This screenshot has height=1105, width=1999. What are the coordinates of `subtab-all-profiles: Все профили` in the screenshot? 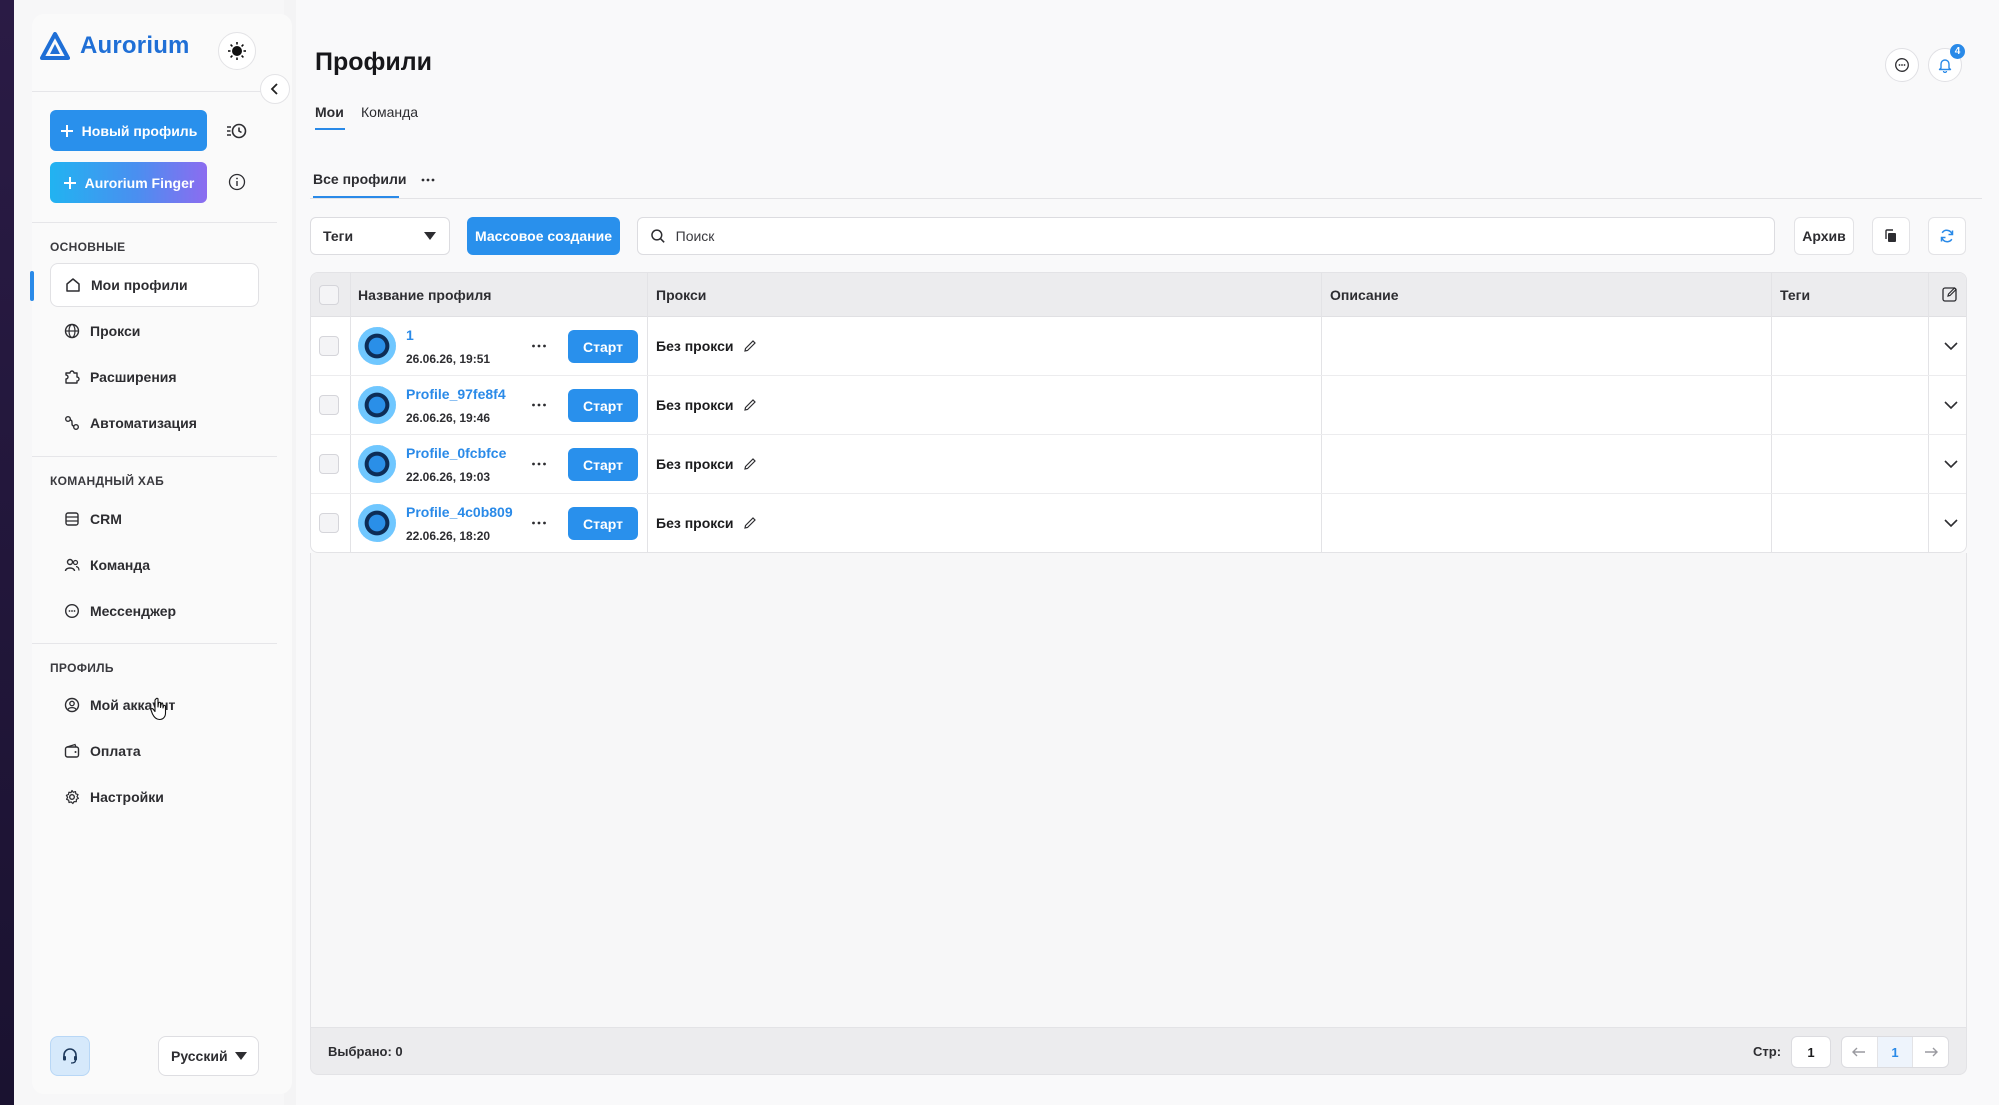 It's located at (360, 179).